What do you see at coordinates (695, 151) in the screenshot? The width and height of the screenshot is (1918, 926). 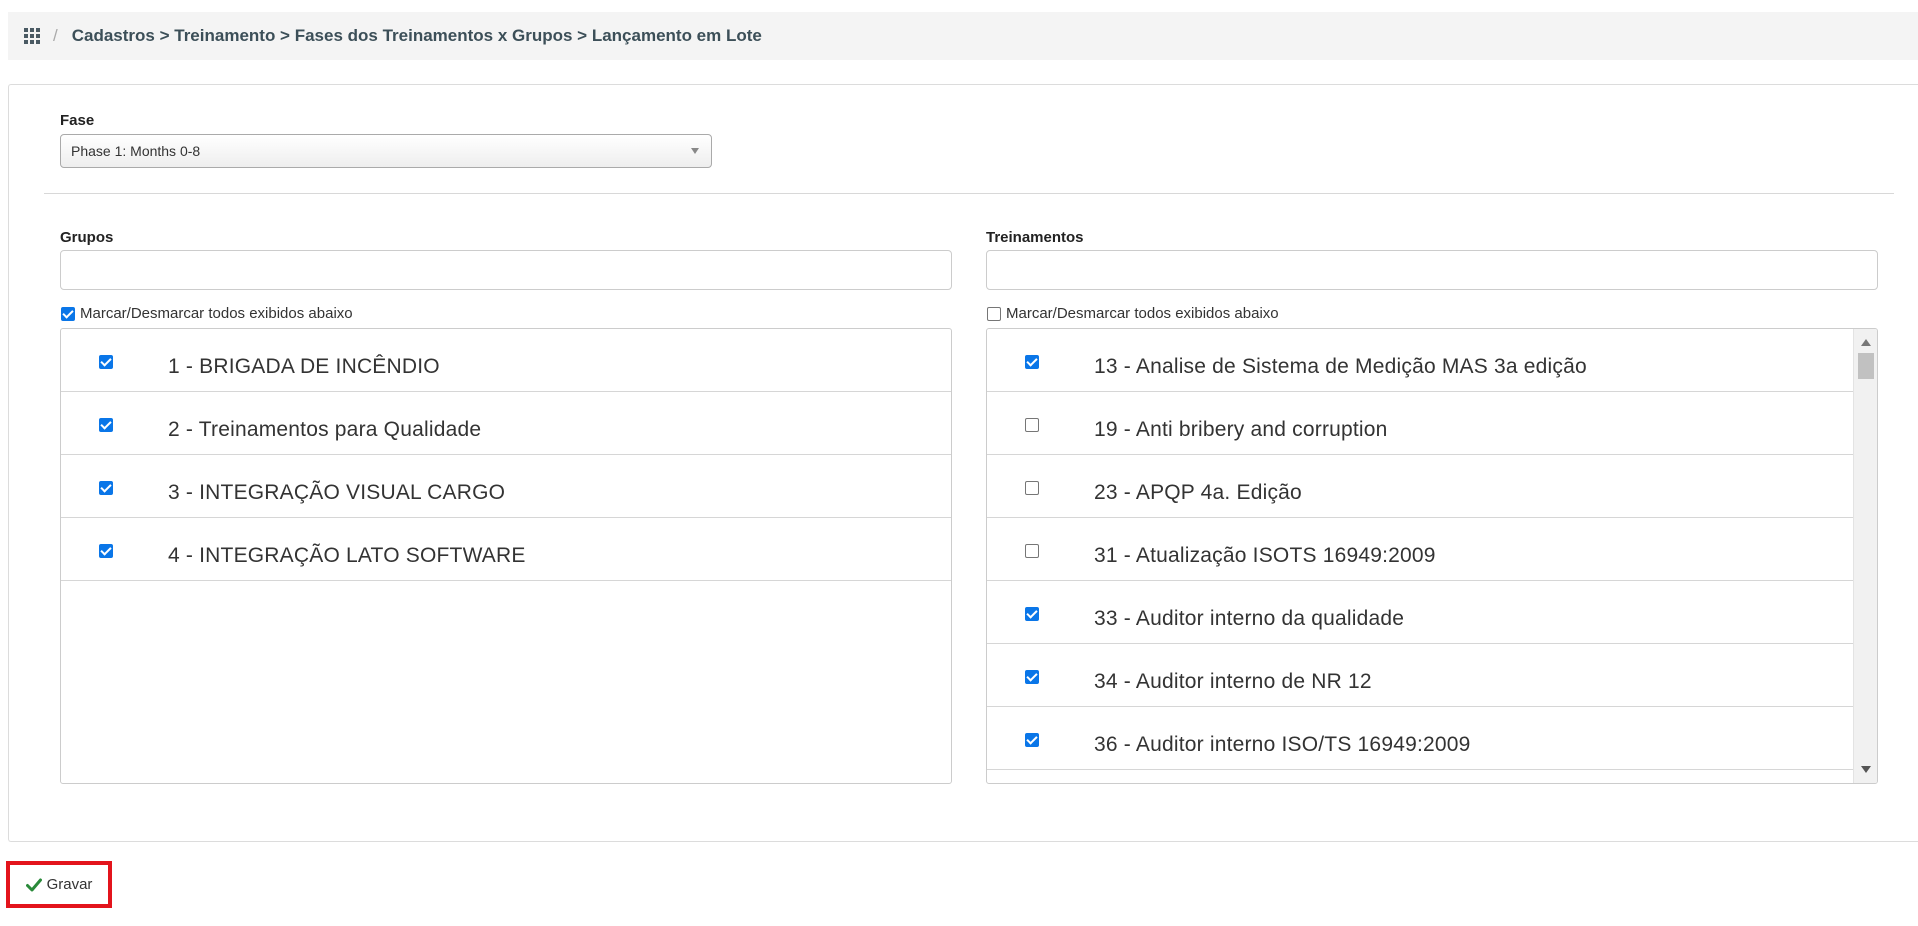 I see `chevron-down-icon` at bounding box center [695, 151].